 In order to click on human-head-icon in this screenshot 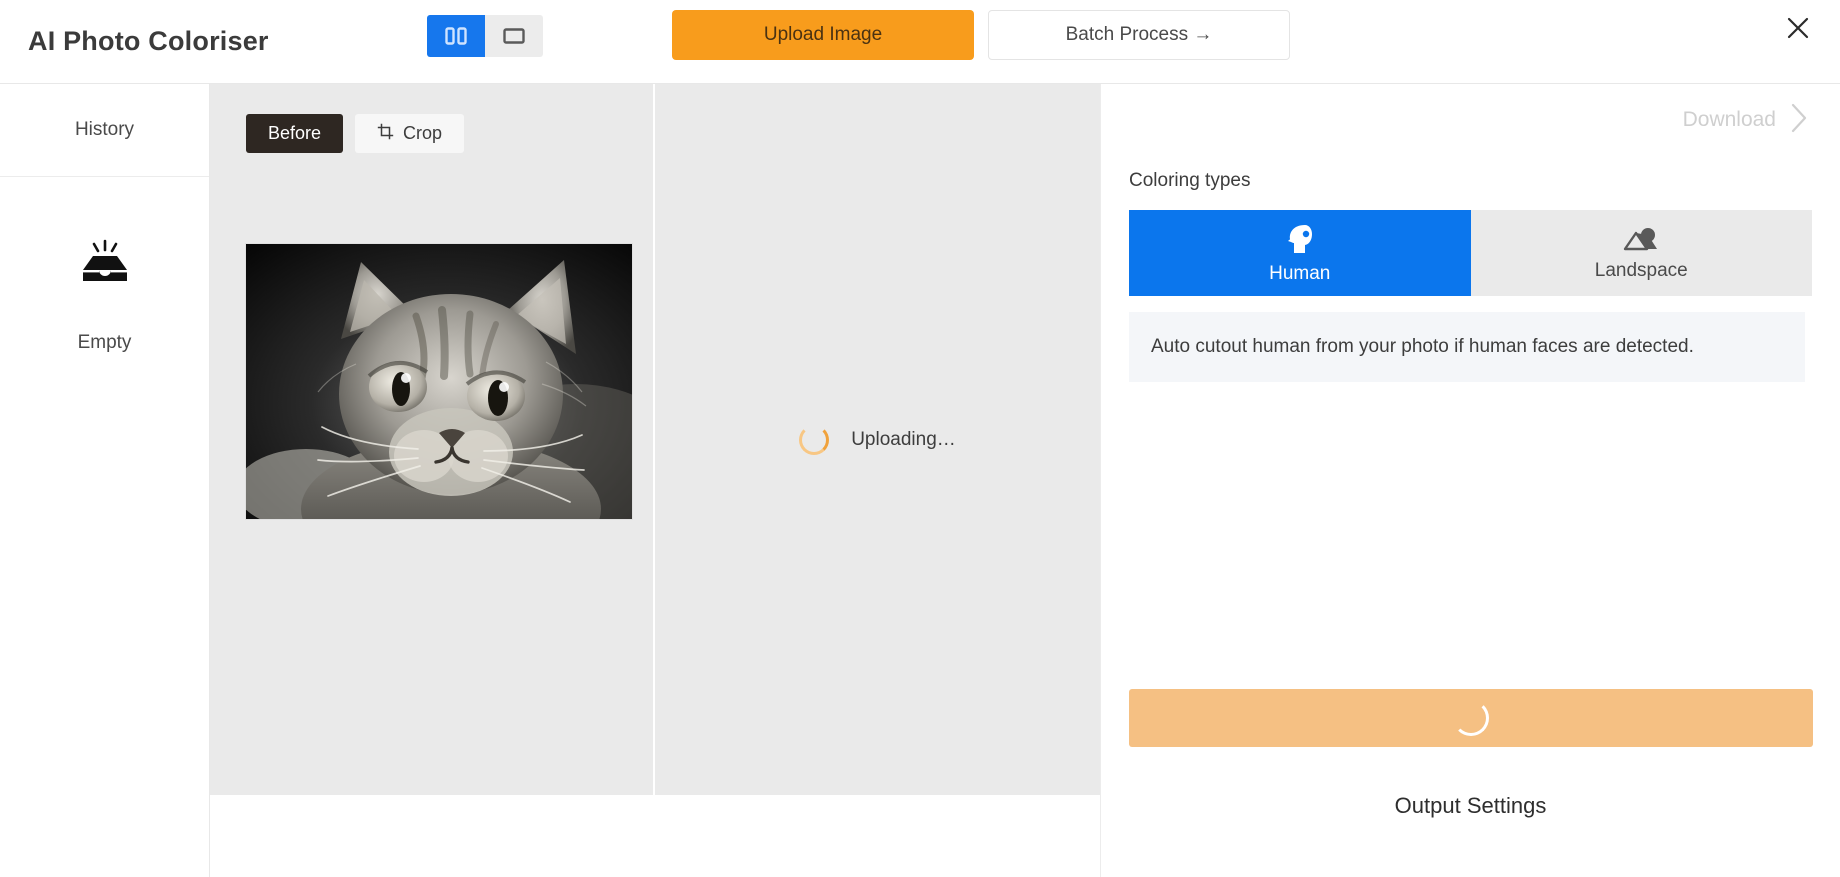, I will do `click(1300, 241)`.